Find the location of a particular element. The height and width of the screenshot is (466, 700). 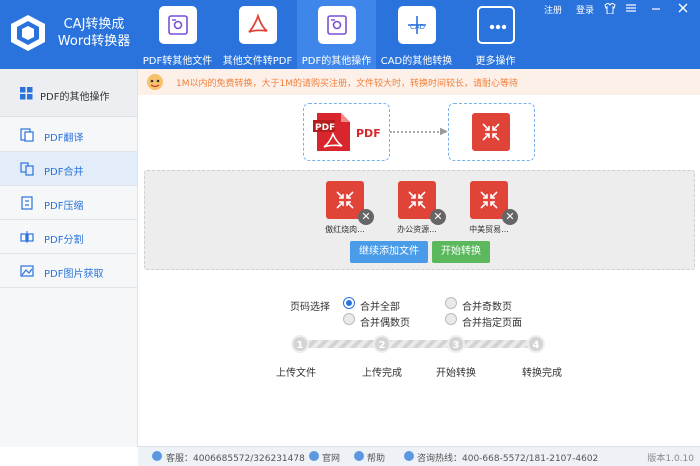

sidebar-header: PDF的其他操作 is located at coordinates (68, 93).